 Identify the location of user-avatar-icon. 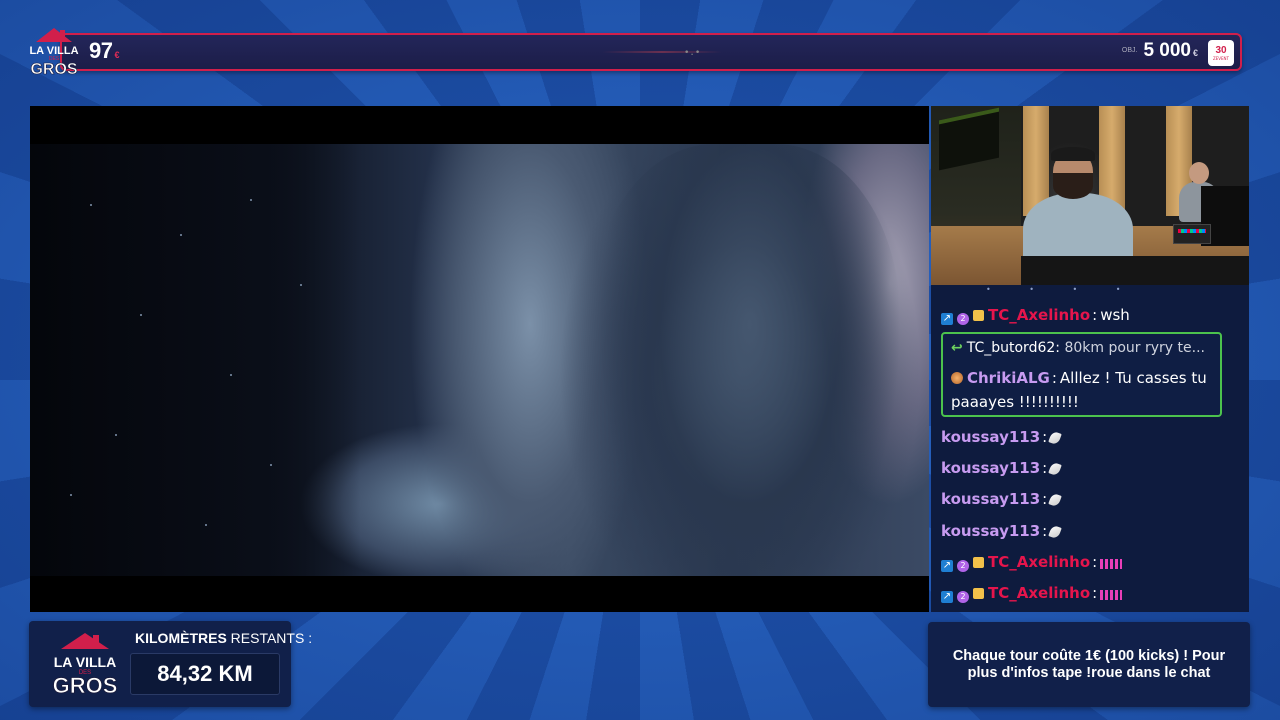
(957, 378).